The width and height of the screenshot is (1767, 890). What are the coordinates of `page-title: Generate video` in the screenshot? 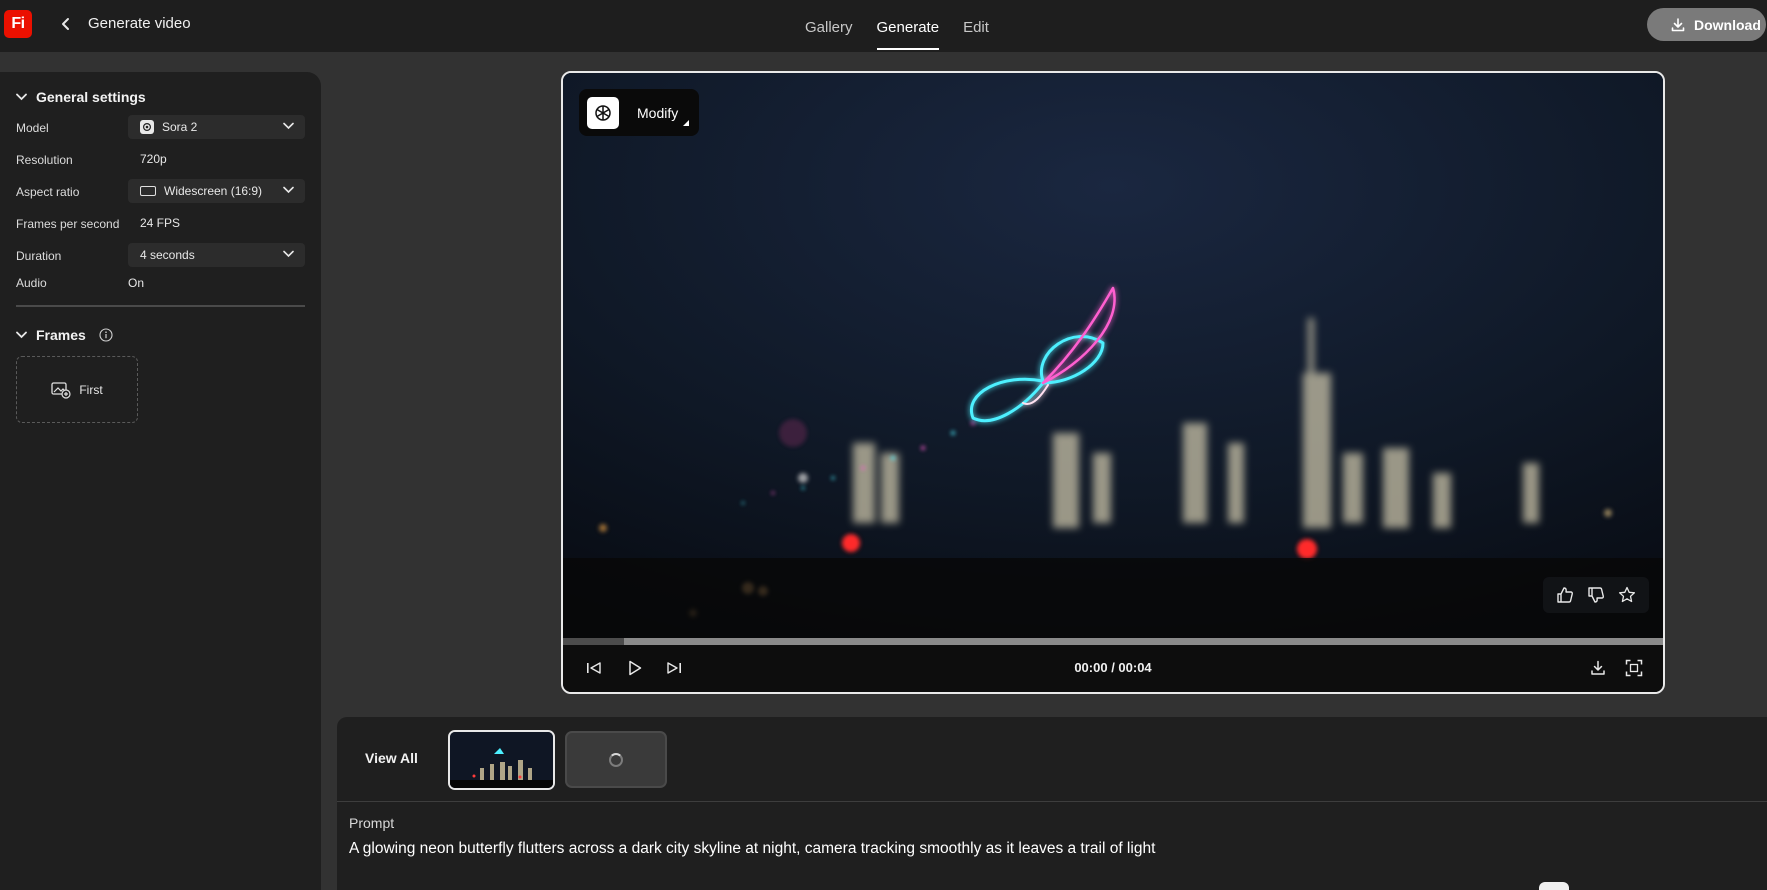 It's located at (139, 23).